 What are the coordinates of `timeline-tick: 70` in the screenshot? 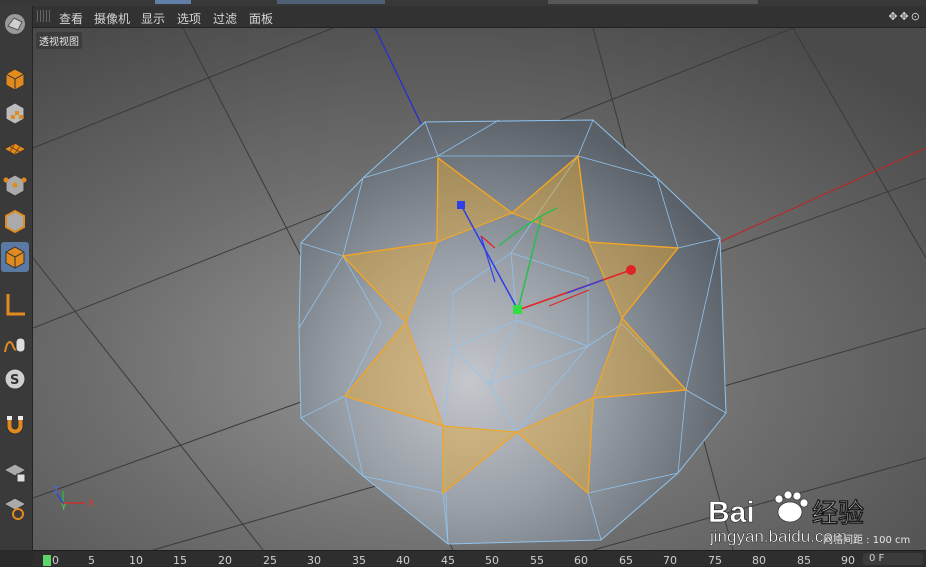 It's located at (670, 560).